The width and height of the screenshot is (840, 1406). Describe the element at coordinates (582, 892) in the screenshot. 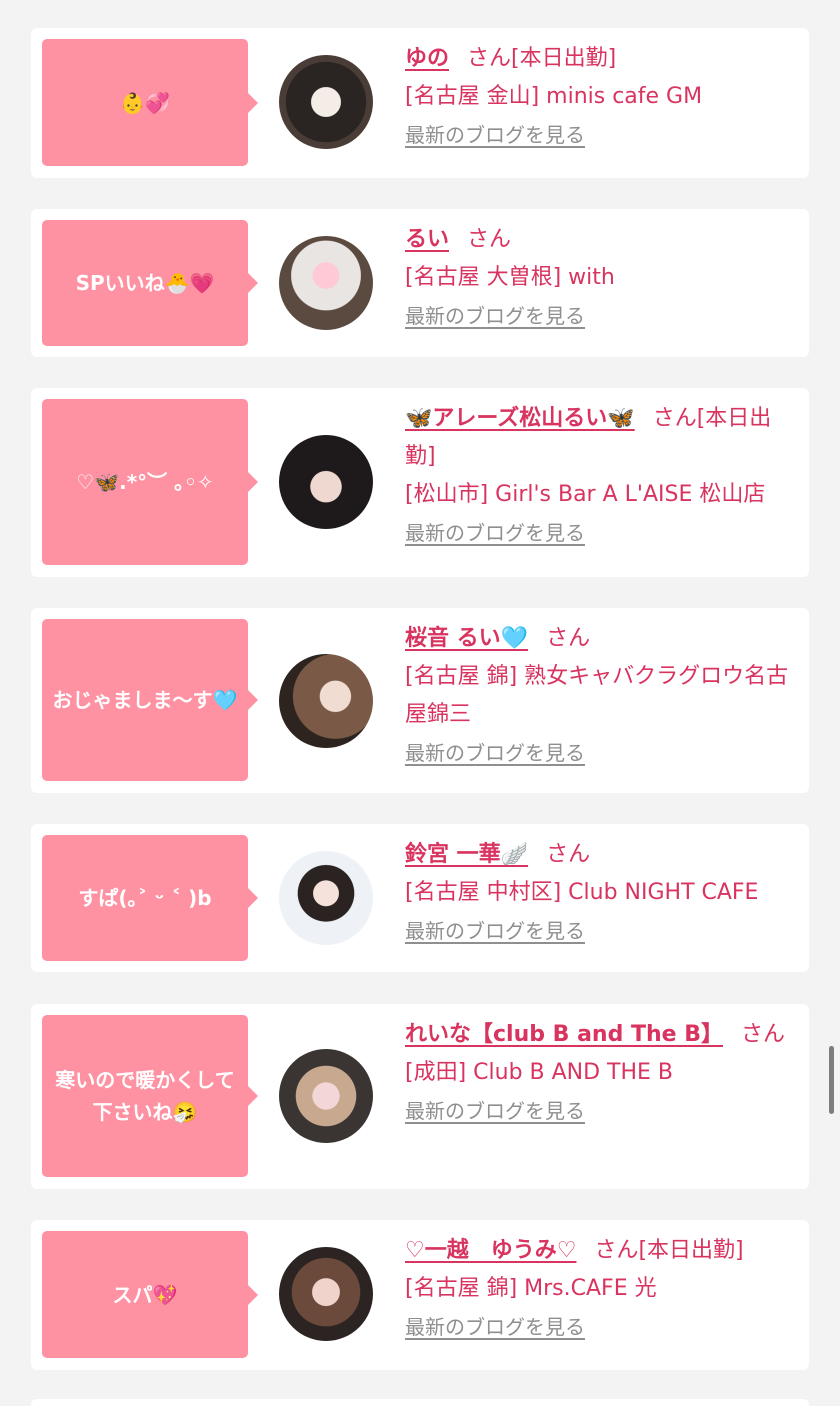

I see `shop-label: [名古屋 中村区] Club NIGHT CAFE` at that location.